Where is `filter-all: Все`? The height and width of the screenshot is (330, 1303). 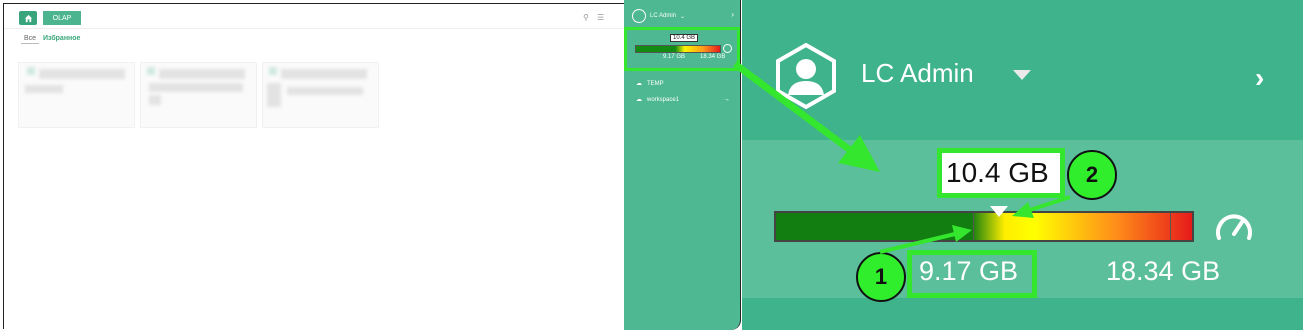 filter-all: Все is located at coordinates (30, 39).